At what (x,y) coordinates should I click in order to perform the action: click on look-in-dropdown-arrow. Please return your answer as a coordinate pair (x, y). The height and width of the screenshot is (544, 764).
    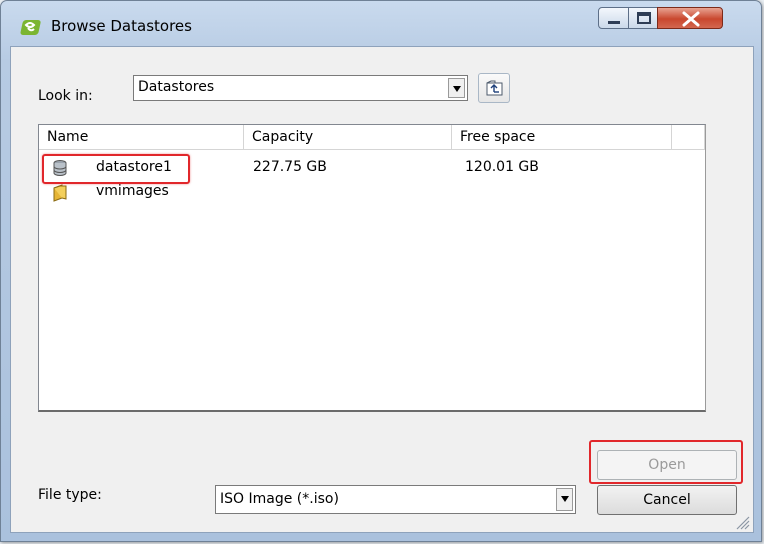
    Looking at the image, I should click on (456, 88).